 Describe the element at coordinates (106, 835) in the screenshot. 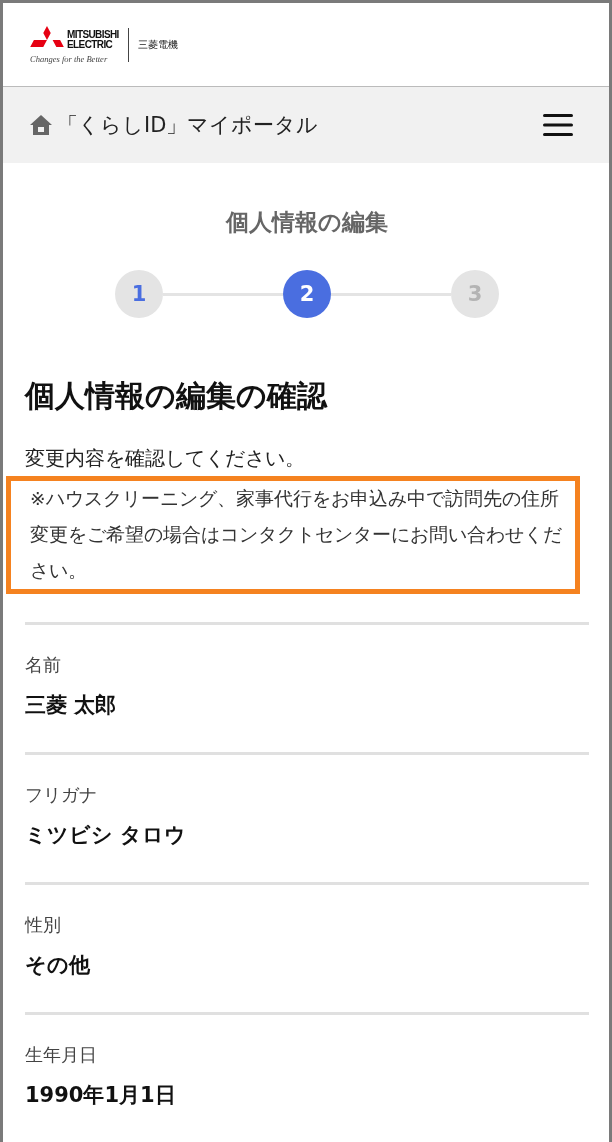

I see `field-value: ミツビシ タロウ` at that location.